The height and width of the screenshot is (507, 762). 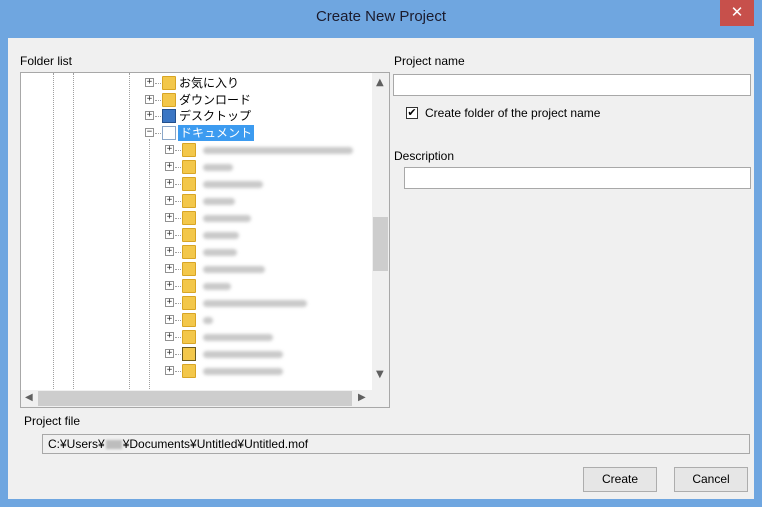 I want to click on project-file-label: Project file, so click(x=52, y=421).